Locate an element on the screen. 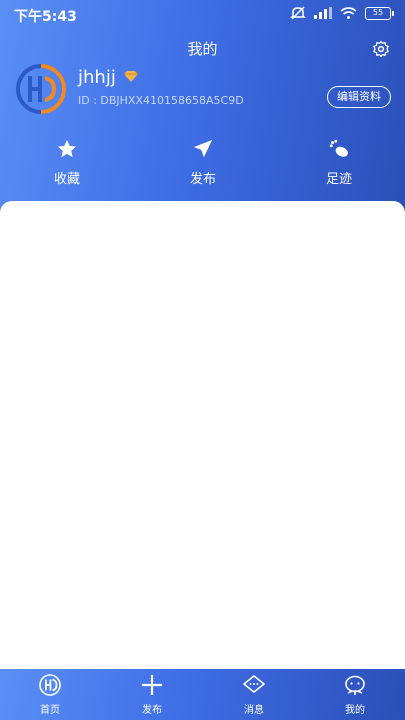  signal-icon is located at coordinates (323, 13).